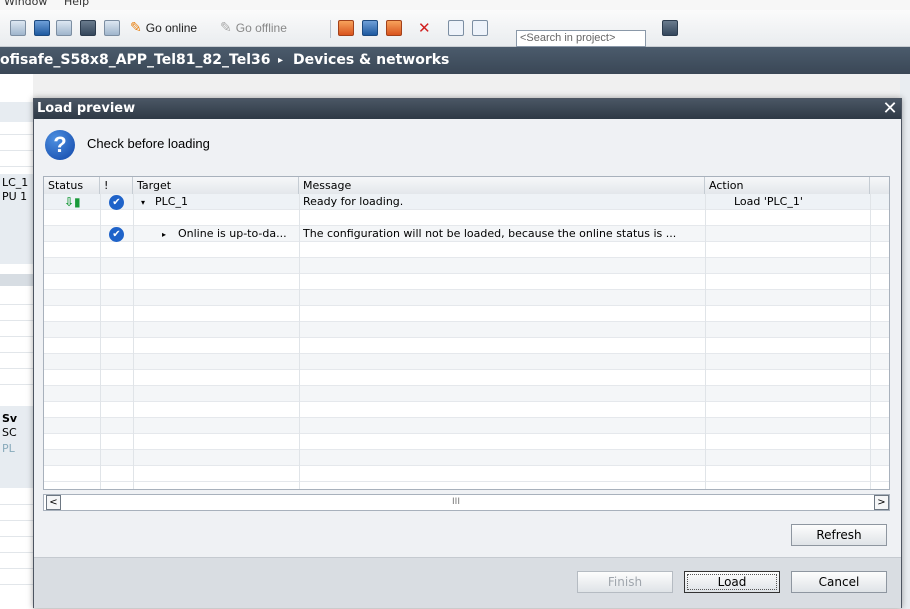 The width and height of the screenshot is (910, 609). What do you see at coordinates (148, 143) in the screenshot?
I see `dialog-heading: Check before loading` at bounding box center [148, 143].